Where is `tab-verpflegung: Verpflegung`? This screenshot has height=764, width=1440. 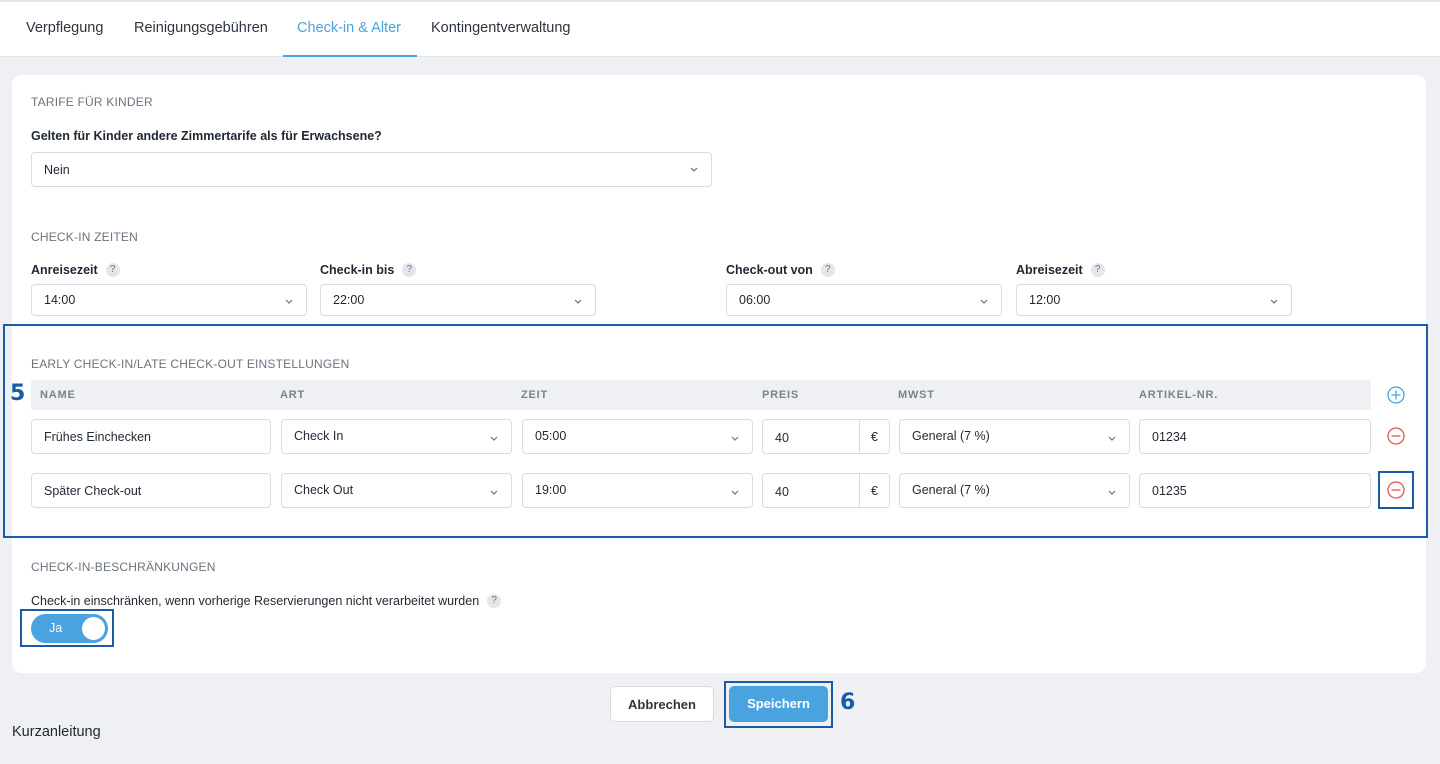
tab-verpflegung: Verpflegung is located at coordinates (64, 29).